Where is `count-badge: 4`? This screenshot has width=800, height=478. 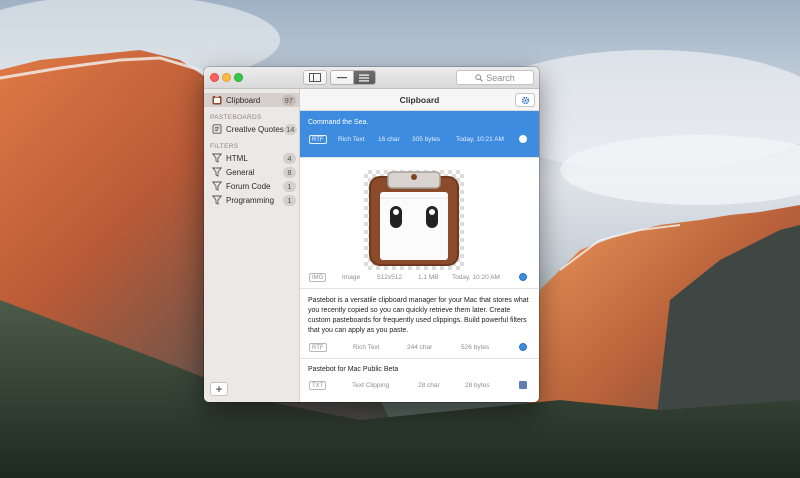 count-badge: 4 is located at coordinates (289, 158).